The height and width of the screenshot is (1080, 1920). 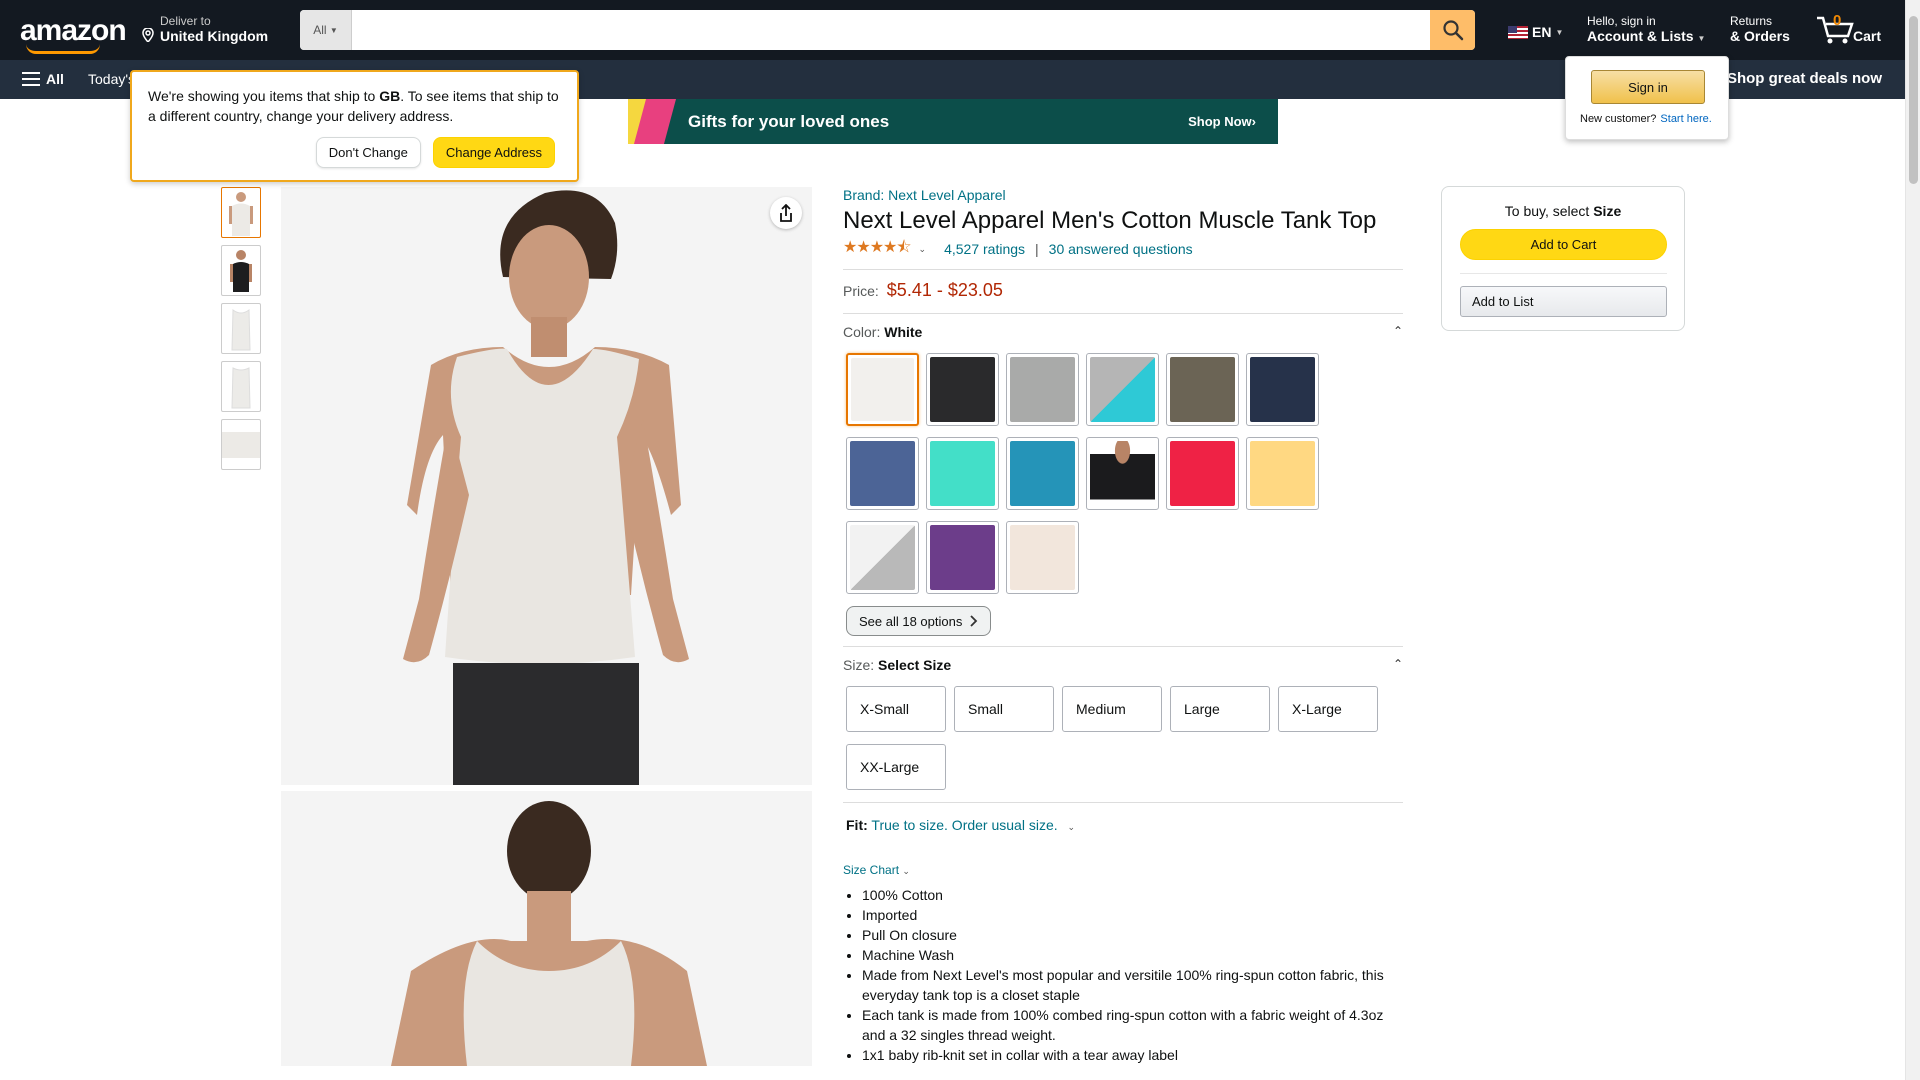 I want to click on hamburger-icon, so click(x=31, y=79).